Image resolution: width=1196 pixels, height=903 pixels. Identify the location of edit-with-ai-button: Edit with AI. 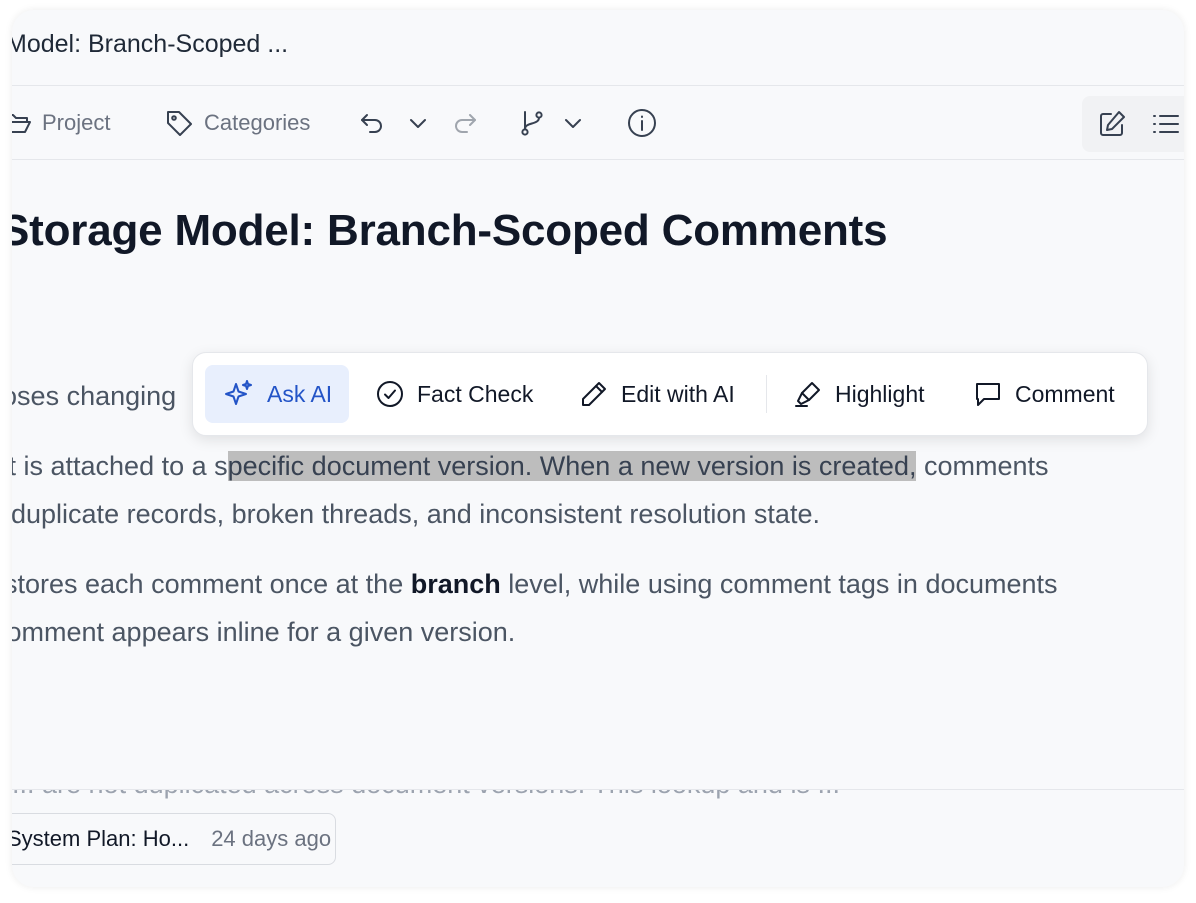
(657, 394).